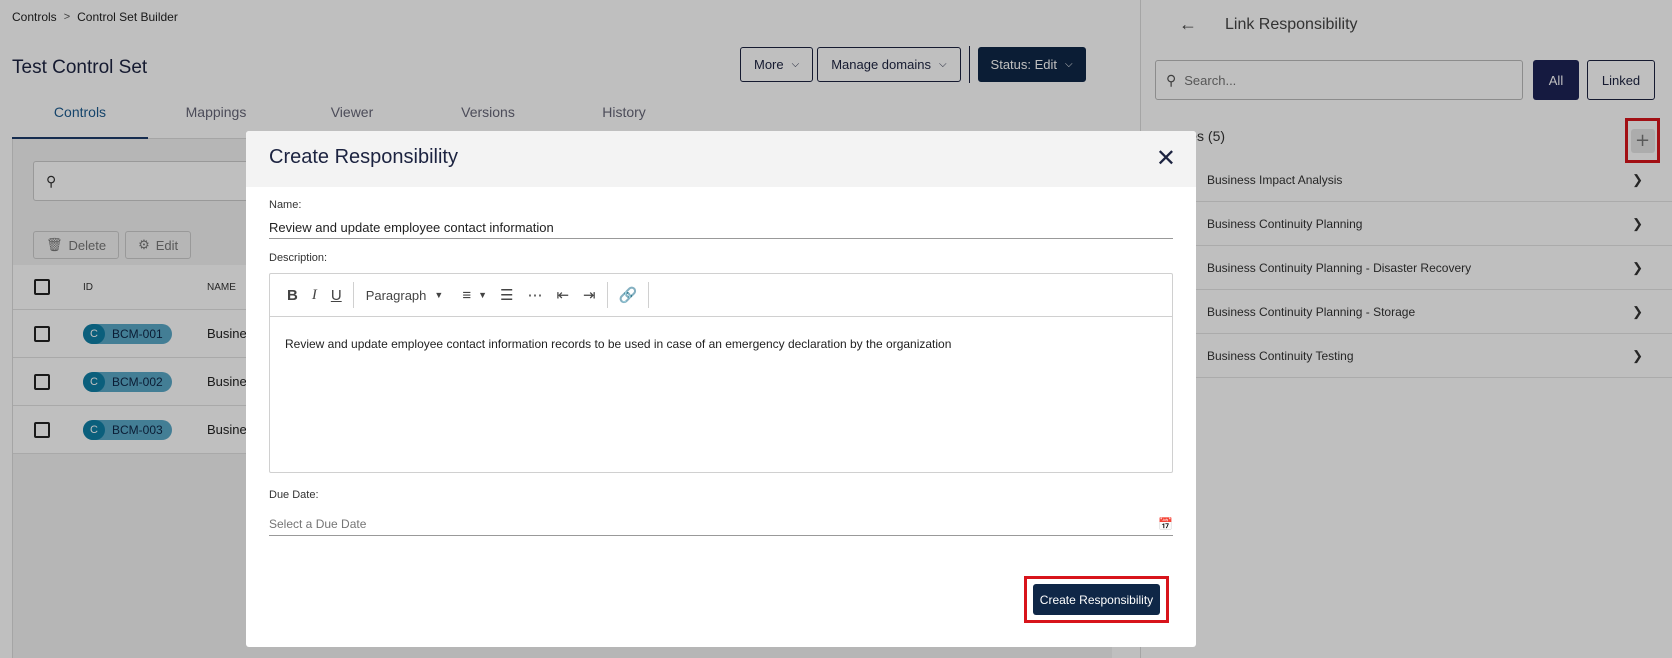 The width and height of the screenshot is (1672, 658). Describe the element at coordinates (699, 524) in the screenshot. I see `due-date-field` at that location.